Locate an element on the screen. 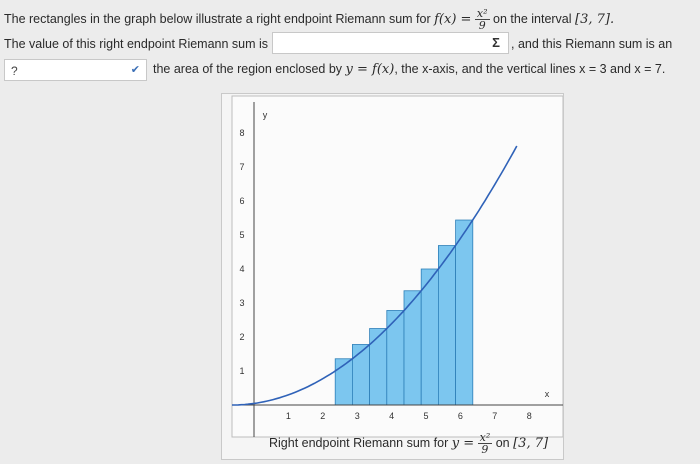 This screenshot has height=464, width=700. function-fraction: x² 9 is located at coordinates (482, 20).